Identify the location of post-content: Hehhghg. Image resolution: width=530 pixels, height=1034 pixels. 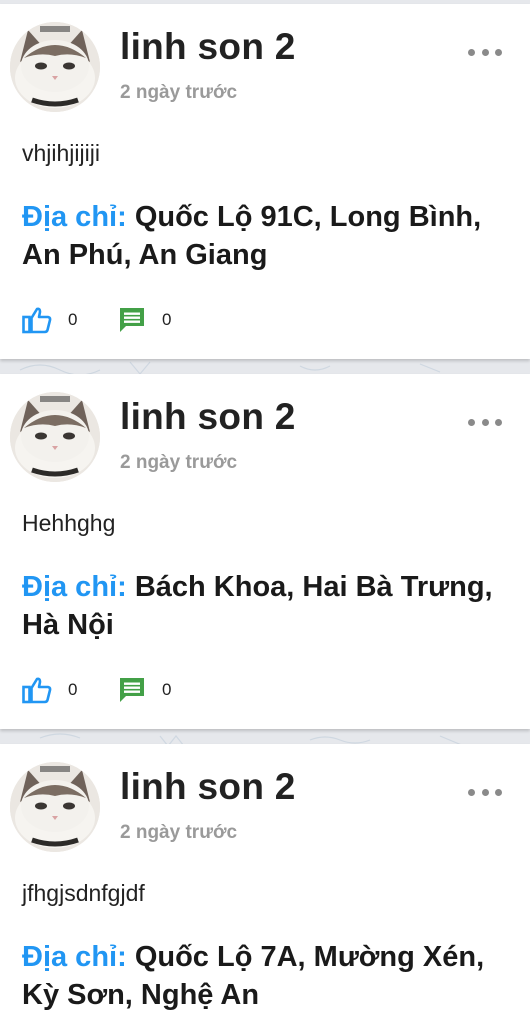
(69, 523).